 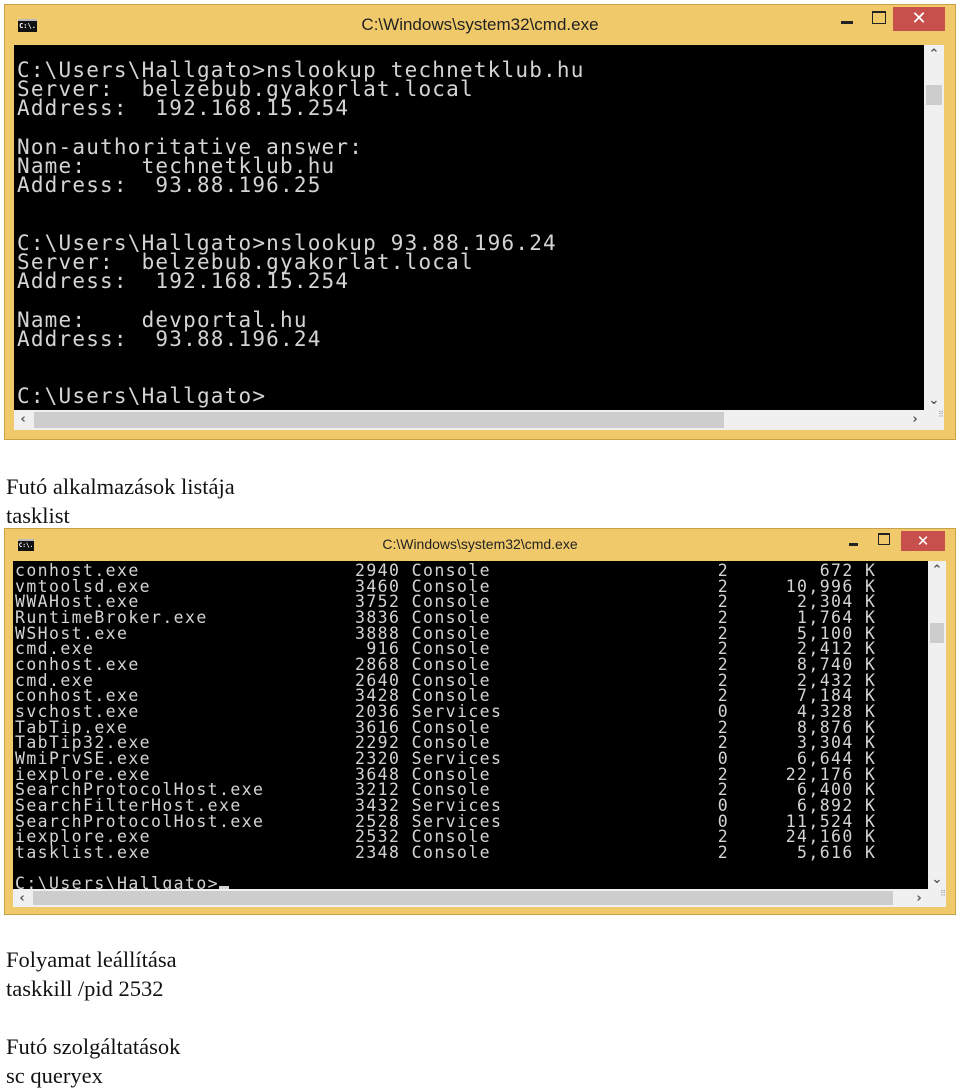 What do you see at coordinates (85, 988) in the screenshot?
I see `caption-command: taskkill /pid 2532` at bounding box center [85, 988].